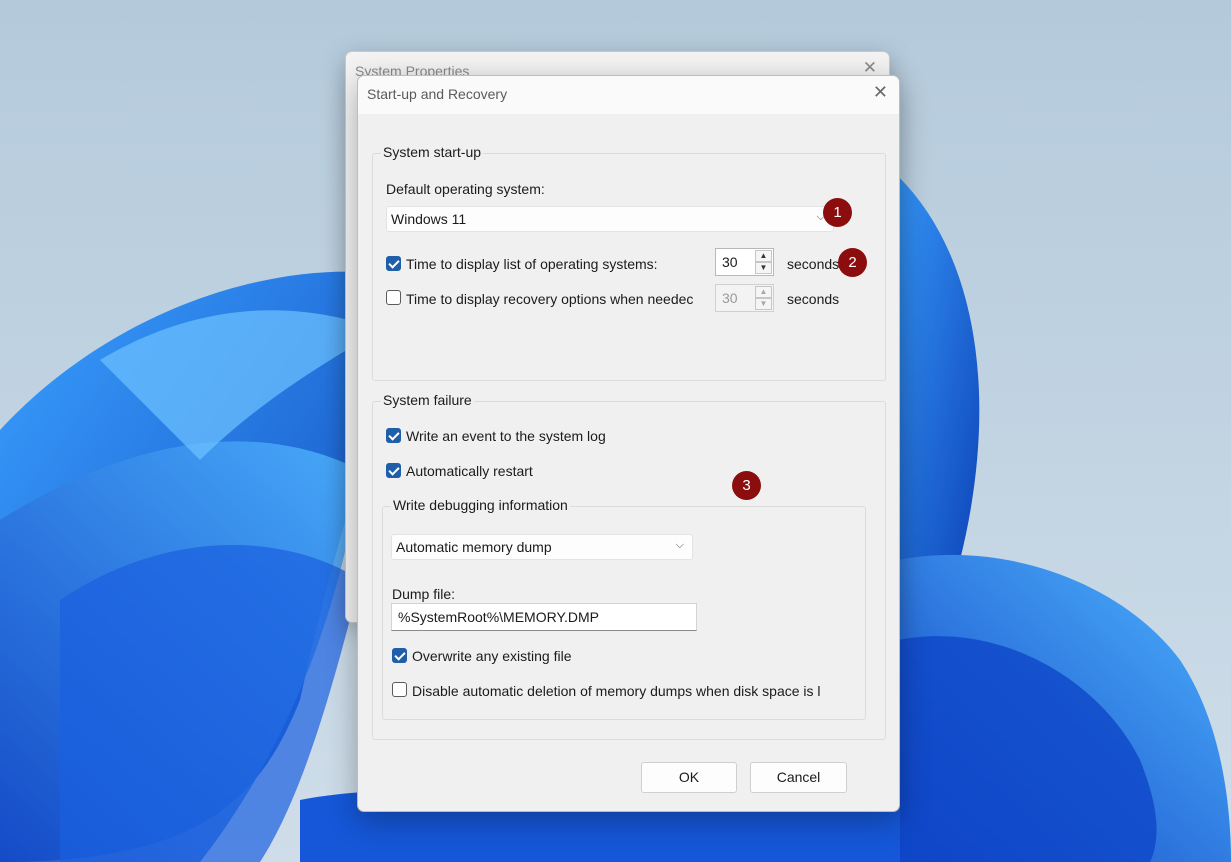 This screenshot has width=1231, height=862. What do you see at coordinates (744, 298) in the screenshot?
I see `recovery-options-seconds-spinner: 30 ▲ ▼` at bounding box center [744, 298].